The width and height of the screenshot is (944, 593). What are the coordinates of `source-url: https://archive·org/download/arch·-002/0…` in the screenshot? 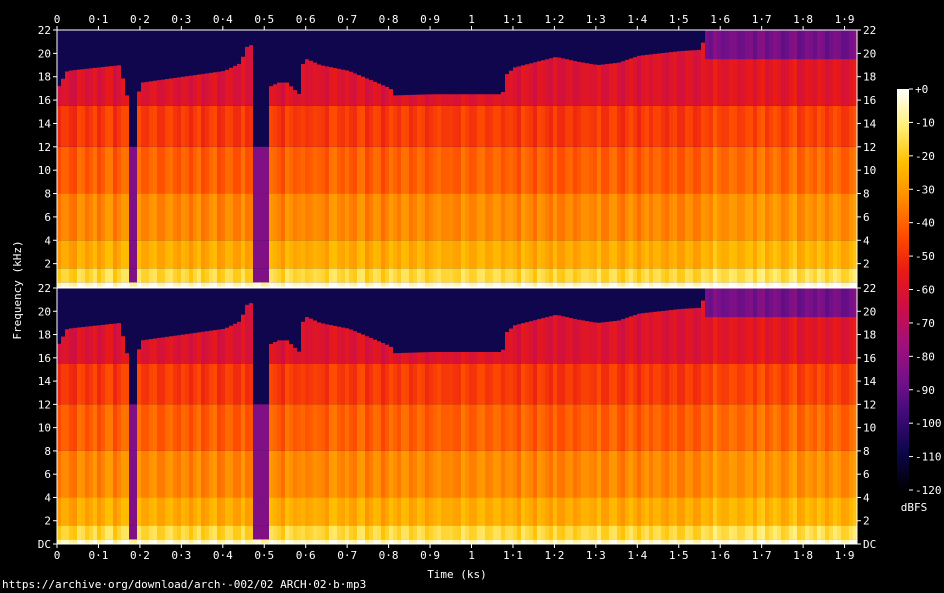 It's located at (184, 584).